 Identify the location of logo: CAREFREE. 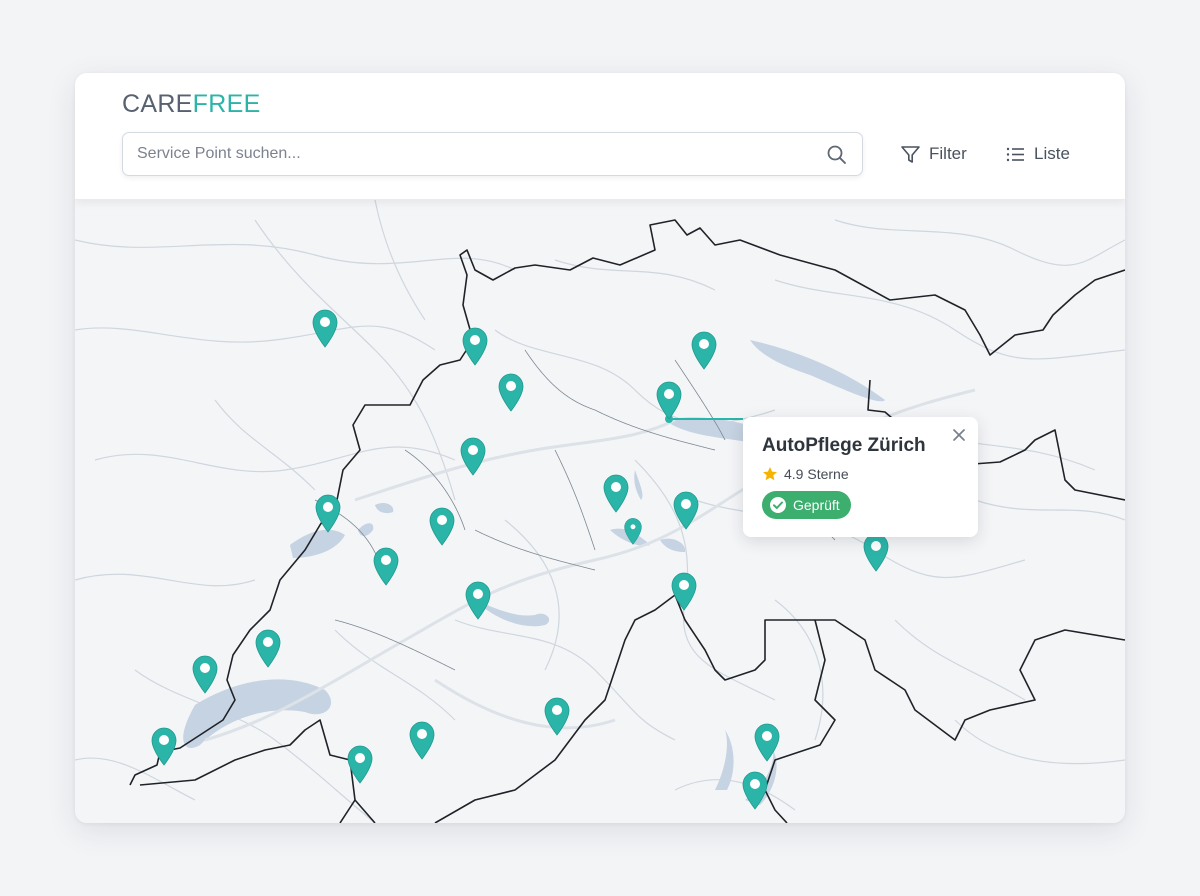
(191, 104).